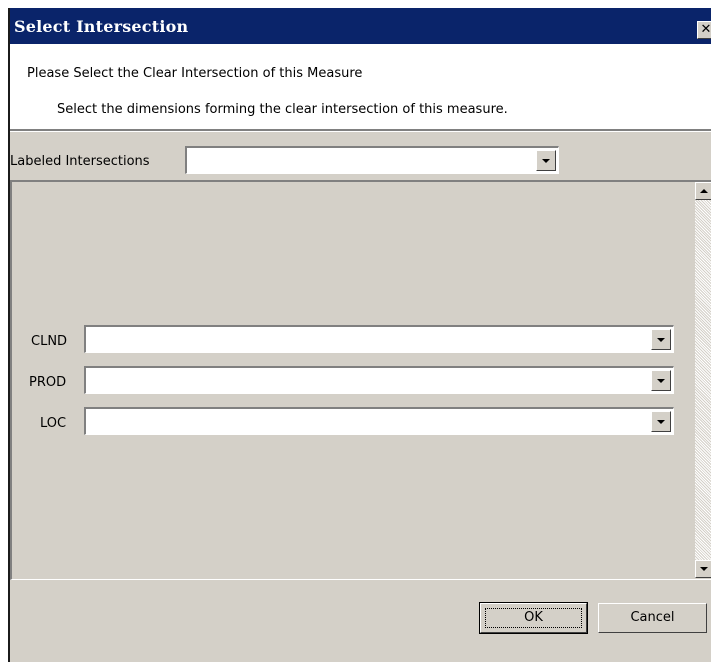 The width and height of the screenshot is (713, 662). Describe the element at coordinates (379, 380) in the screenshot. I see `dimension-dropdown-prod` at that location.